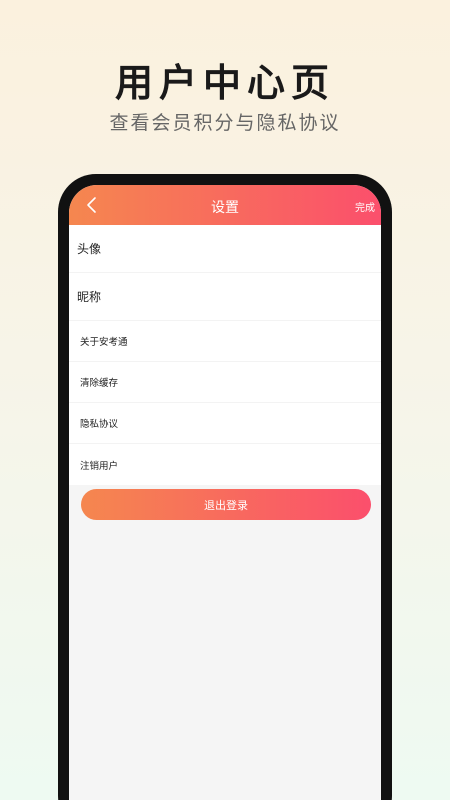 Image resolution: width=450 pixels, height=800 pixels. Describe the element at coordinates (99, 383) in the screenshot. I see `settings-item-label: 清除缓存` at that location.